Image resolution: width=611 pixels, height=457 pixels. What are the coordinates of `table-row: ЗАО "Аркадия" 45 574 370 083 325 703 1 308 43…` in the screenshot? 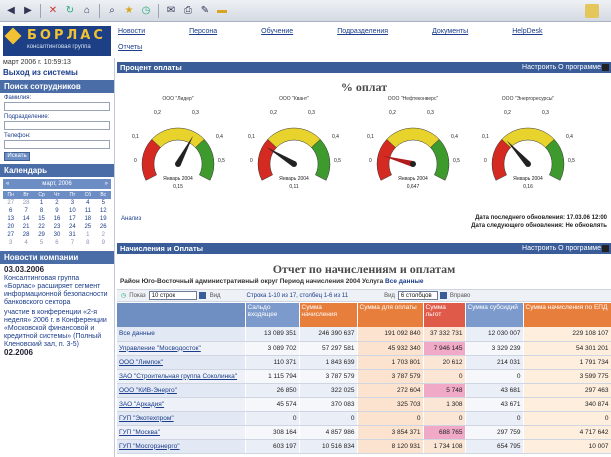 It's located at (364, 404).